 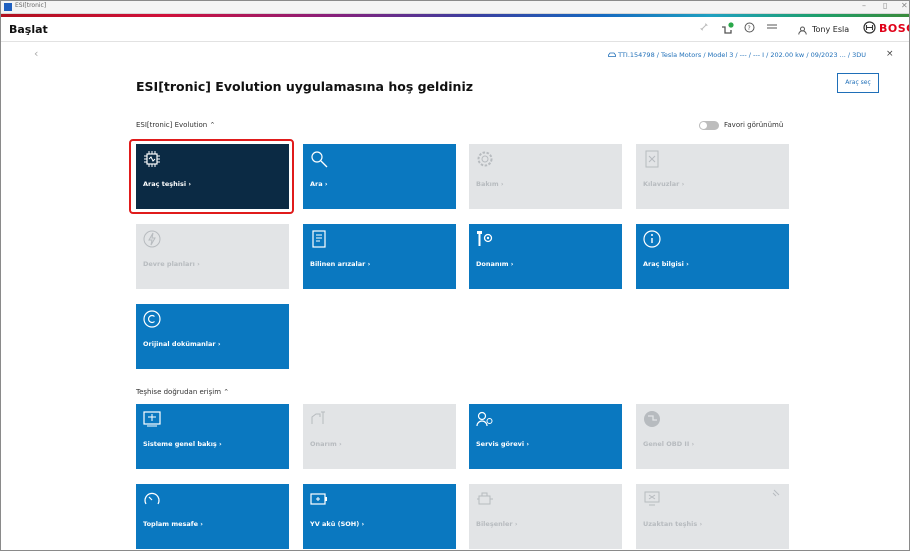 What do you see at coordinates (664, 184) in the screenshot?
I see `tile-label: Kılavuzlar ›` at bounding box center [664, 184].